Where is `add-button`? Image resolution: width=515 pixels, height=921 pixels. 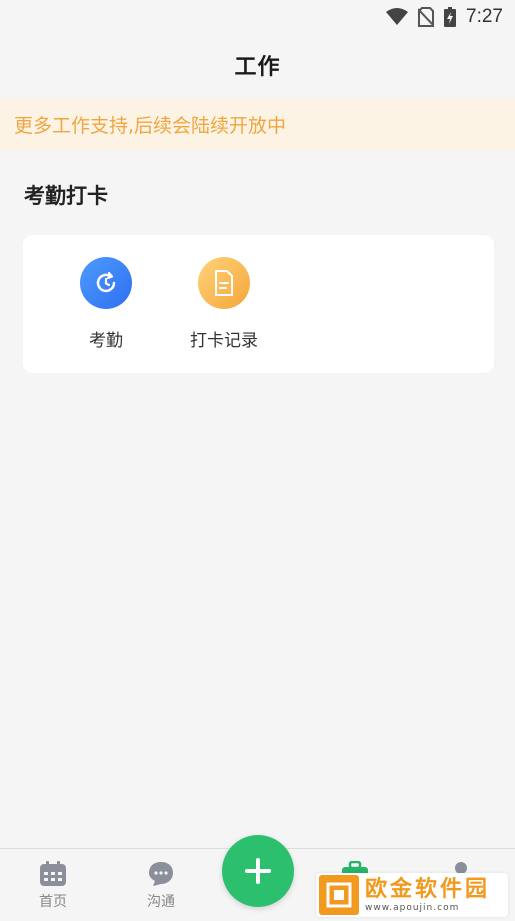 add-button is located at coordinates (258, 871).